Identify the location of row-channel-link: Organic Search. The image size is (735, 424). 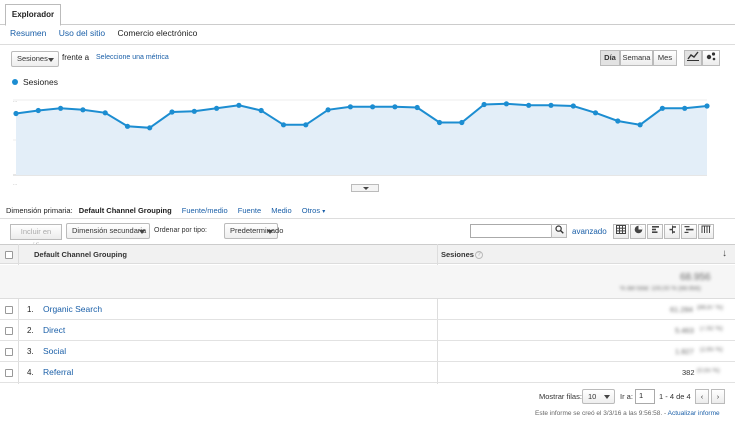
(72, 309).